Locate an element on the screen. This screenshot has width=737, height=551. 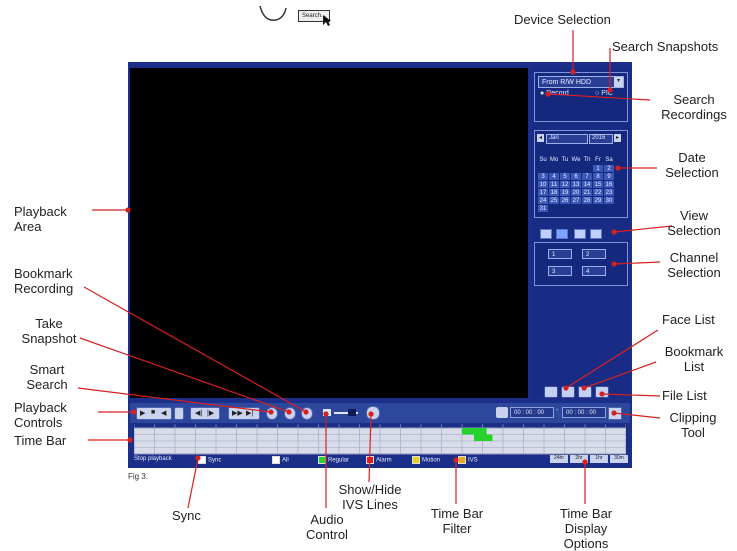
label-date-selection: Date Selection is located at coordinates (692, 165).